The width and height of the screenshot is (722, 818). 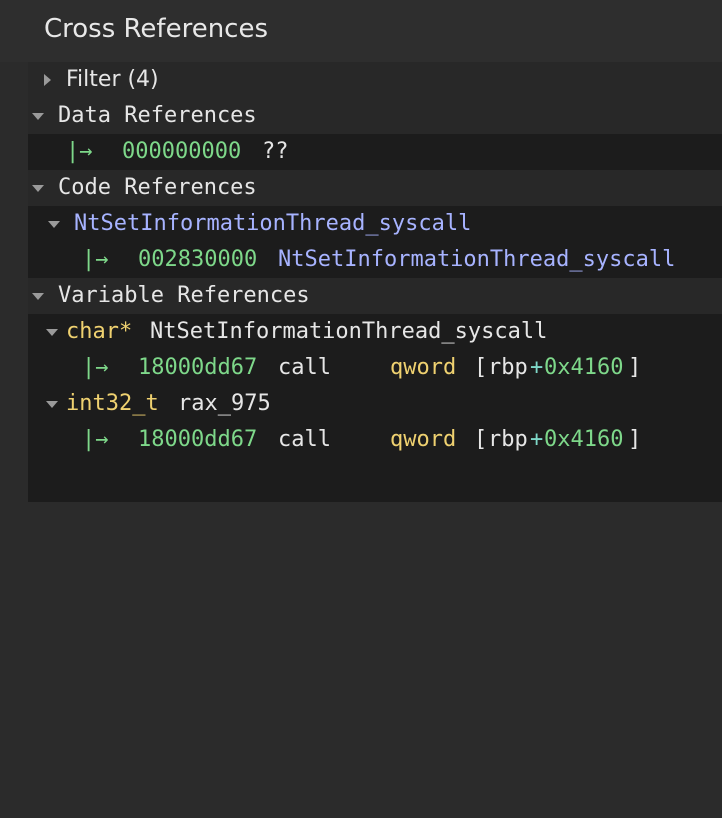 What do you see at coordinates (375, 152) in the screenshot?
I see `data-ref-item: |→ 000000000 ??` at bounding box center [375, 152].